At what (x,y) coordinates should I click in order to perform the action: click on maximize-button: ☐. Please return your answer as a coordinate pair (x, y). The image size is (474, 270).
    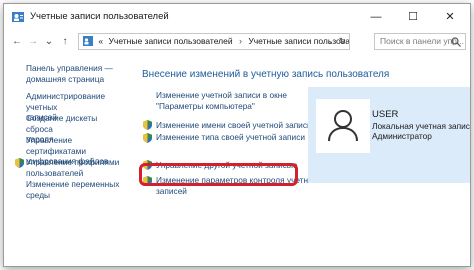
    Looking at the image, I should click on (413, 17).